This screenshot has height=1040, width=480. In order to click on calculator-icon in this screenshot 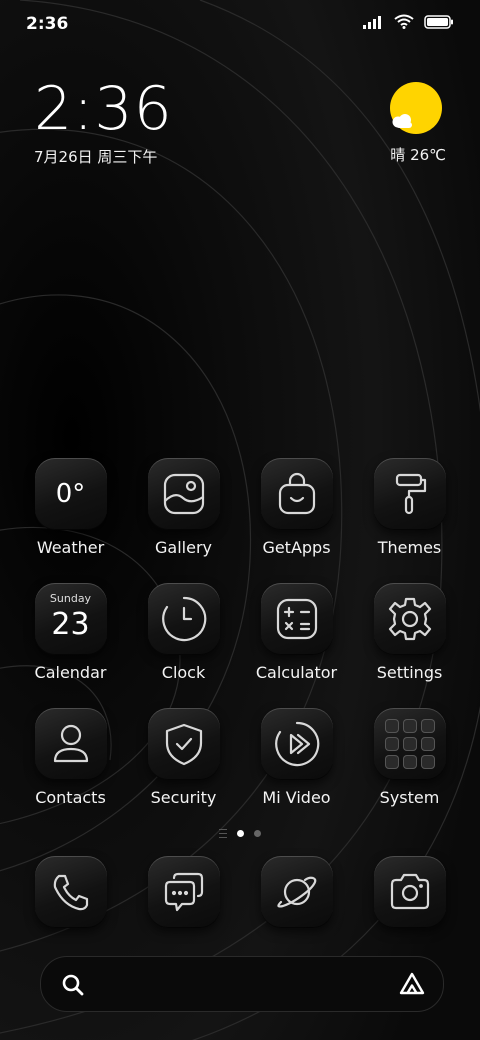, I will do `click(296, 619)`.